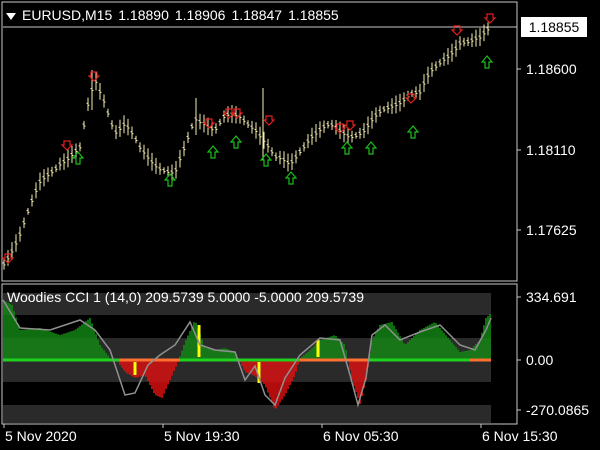 The image size is (600, 450). What do you see at coordinates (551, 150) in the screenshot?
I see `price-tick-2: 1.18110` at bounding box center [551, 150].